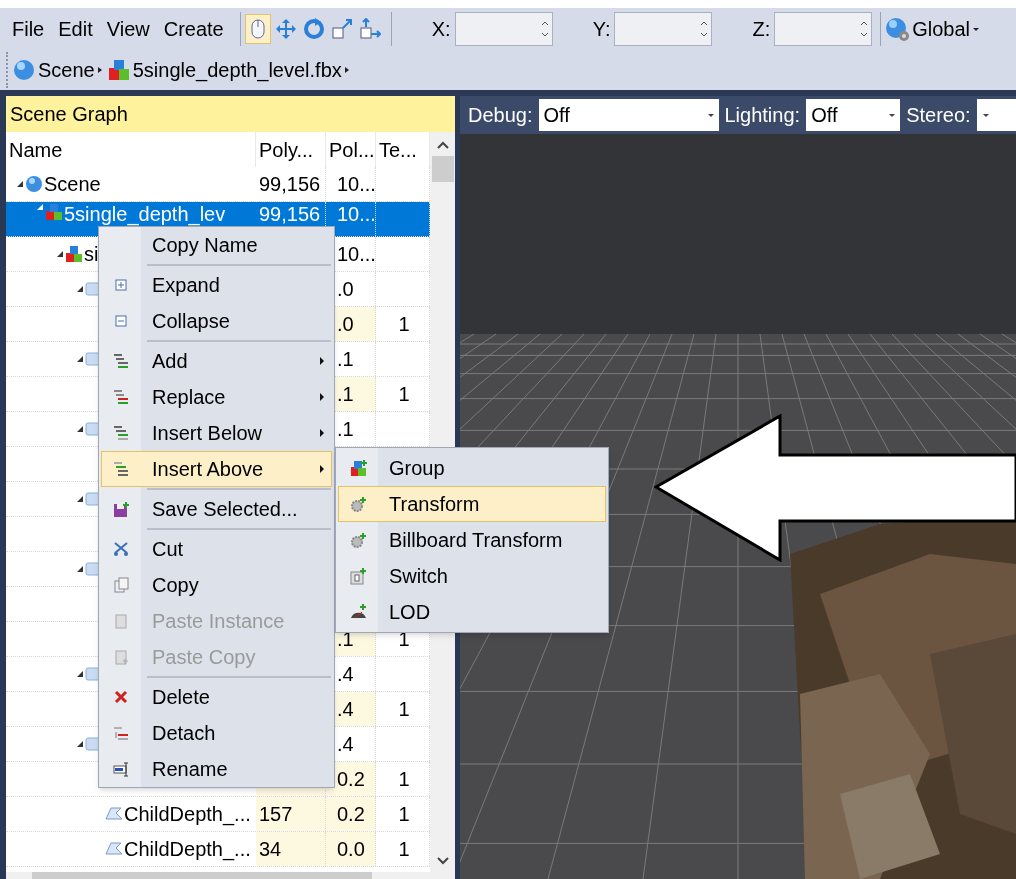  What do you see at coordinates (216, 397) in the screenshot?
I see `menu-item: Replace` at bounding box center [216, 397].